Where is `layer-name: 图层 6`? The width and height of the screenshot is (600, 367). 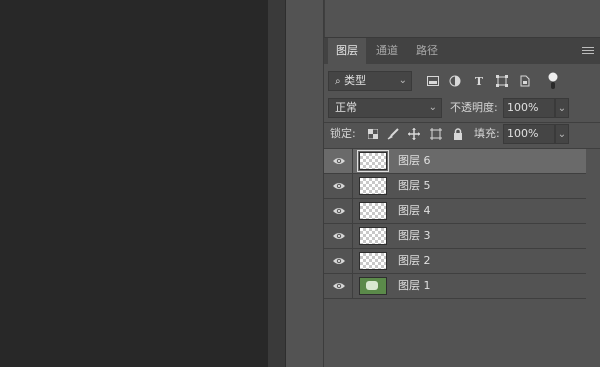 layer-name: 图层 6 is located at coordinates (414, 161).